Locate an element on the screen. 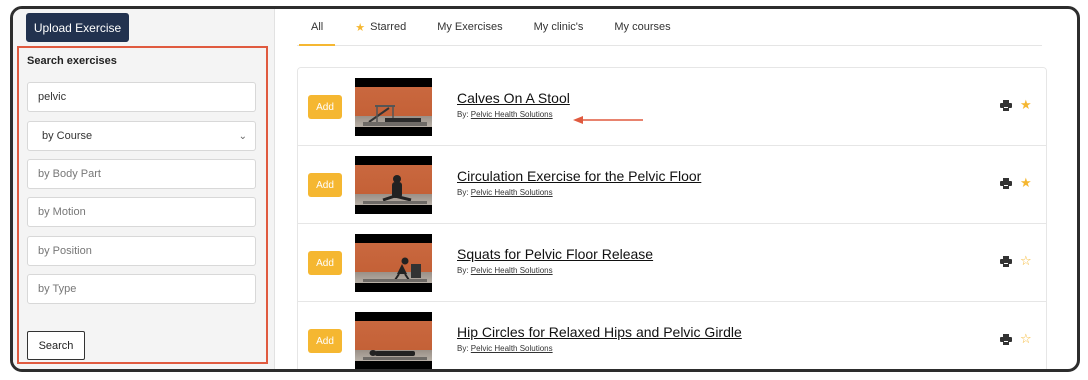 This screenshot has height=380, width=1088. body-part-field: by Body Part is located at coordinates (141, 174).